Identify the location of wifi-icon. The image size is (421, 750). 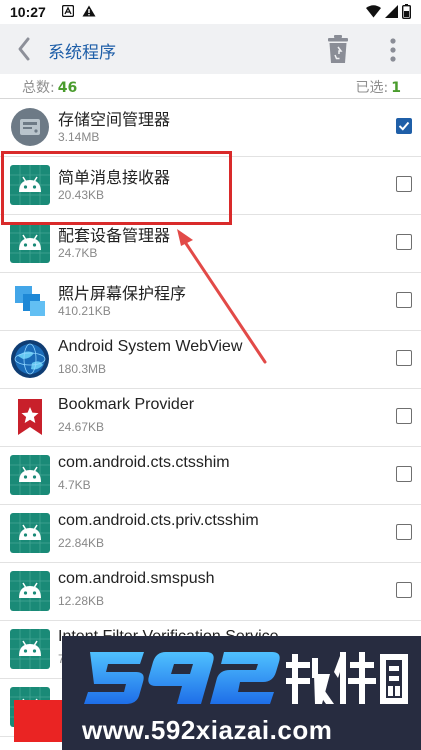
(373, 10).